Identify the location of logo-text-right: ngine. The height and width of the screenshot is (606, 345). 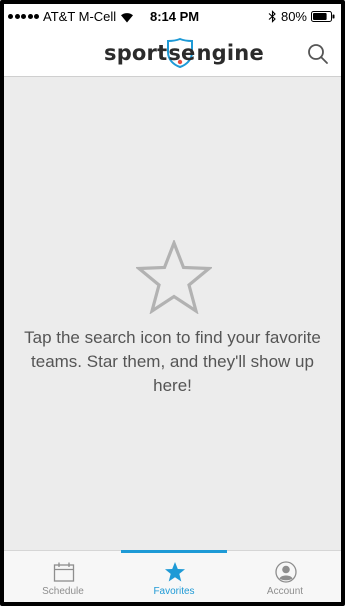
(230, 53).